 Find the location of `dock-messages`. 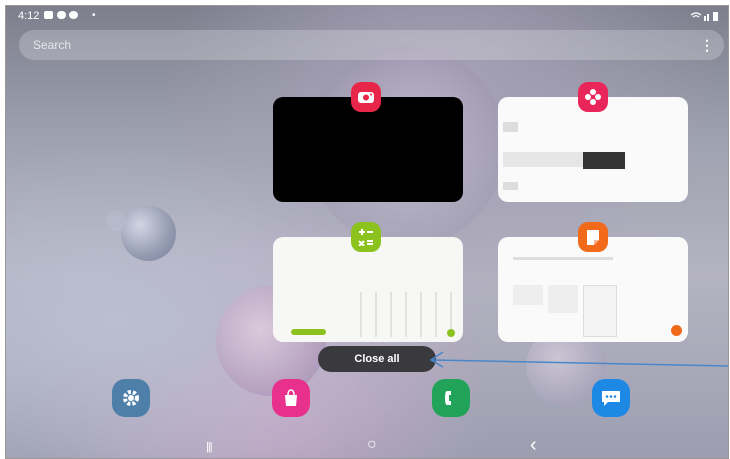

dock-messages is located at coordinates (611, 398).